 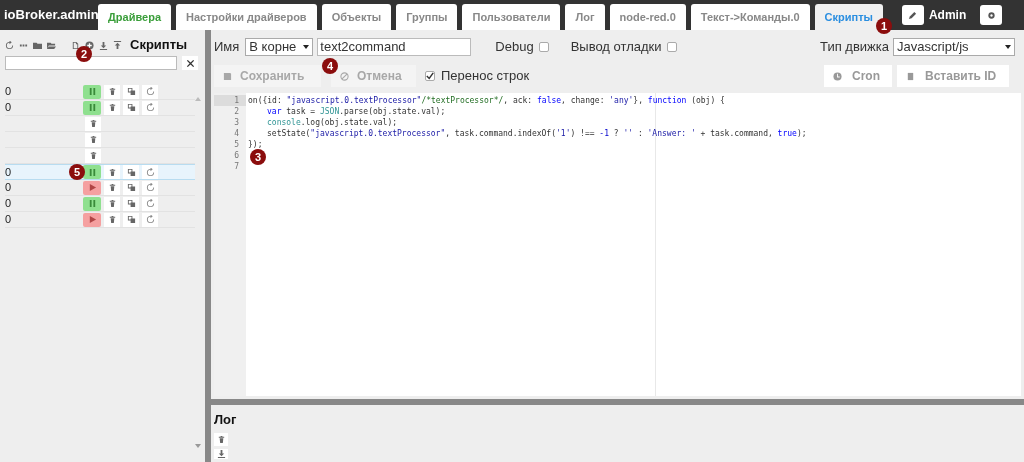 What do you see at coordinates (75, 45) in the screenshot?
I see `file-icon` at bounding box center [75, 45].